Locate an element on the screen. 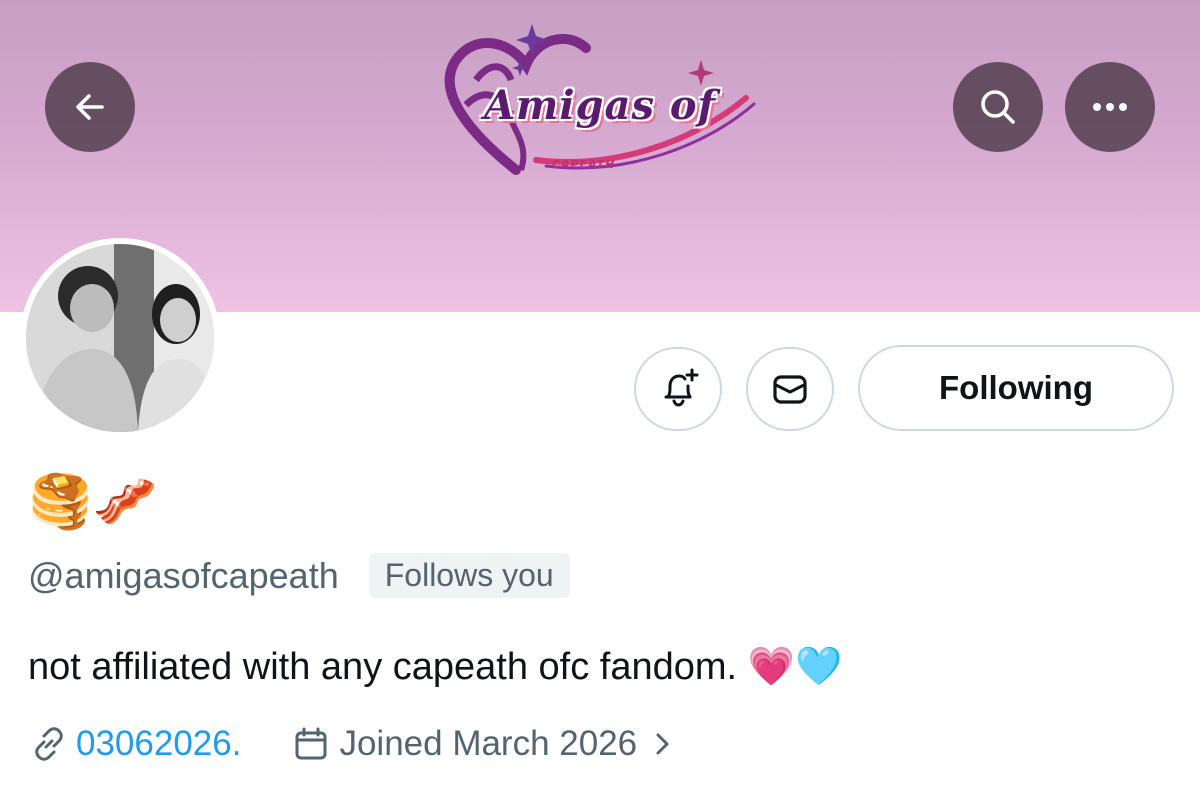 The height and width of the screenshot is (806, 1200). joined-date: Joined March 2026 is located at coordinates (483, 744).